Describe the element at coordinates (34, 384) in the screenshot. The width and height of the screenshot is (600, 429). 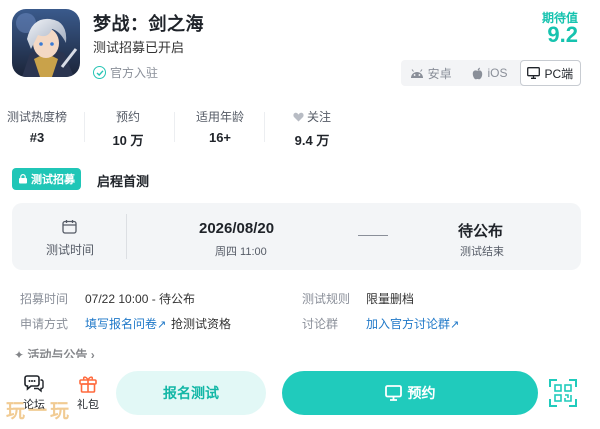
I see `forum-icon` at that location.